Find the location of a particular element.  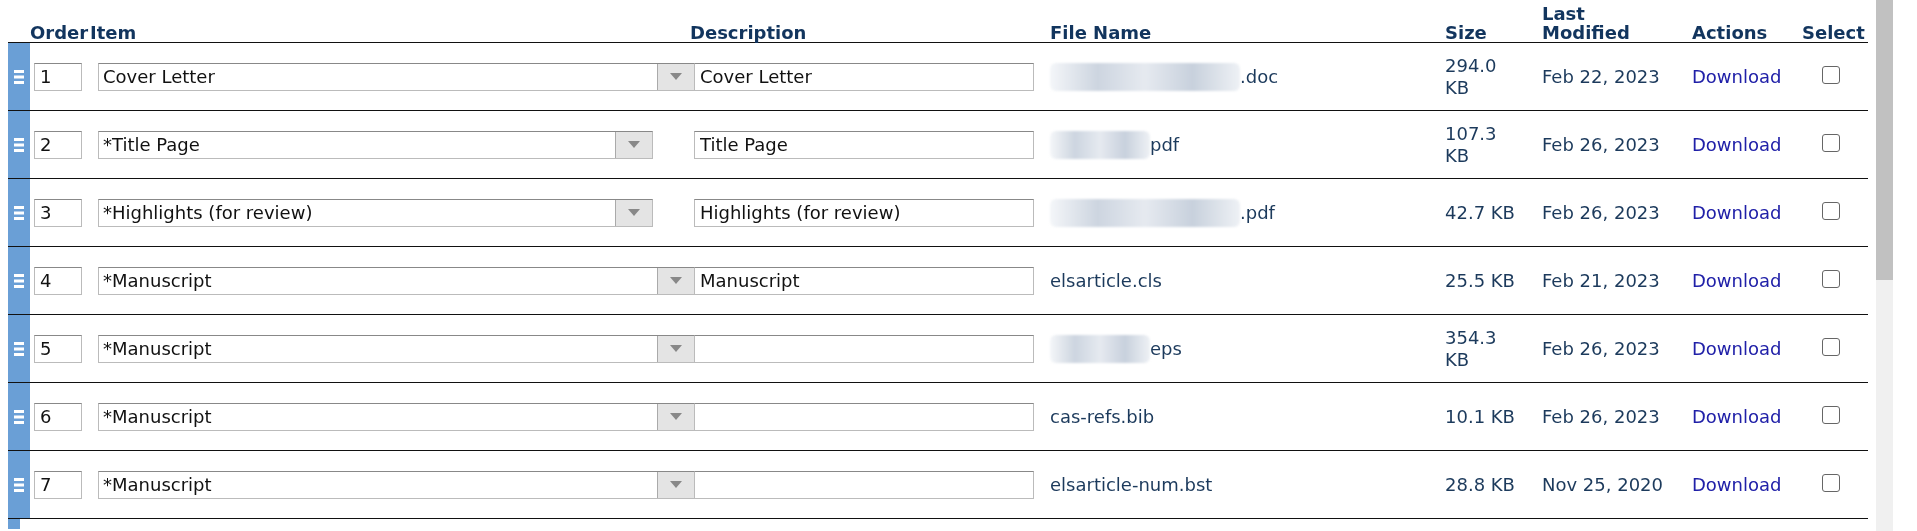

column-header: File Name is located at coordinates (1101, 32).